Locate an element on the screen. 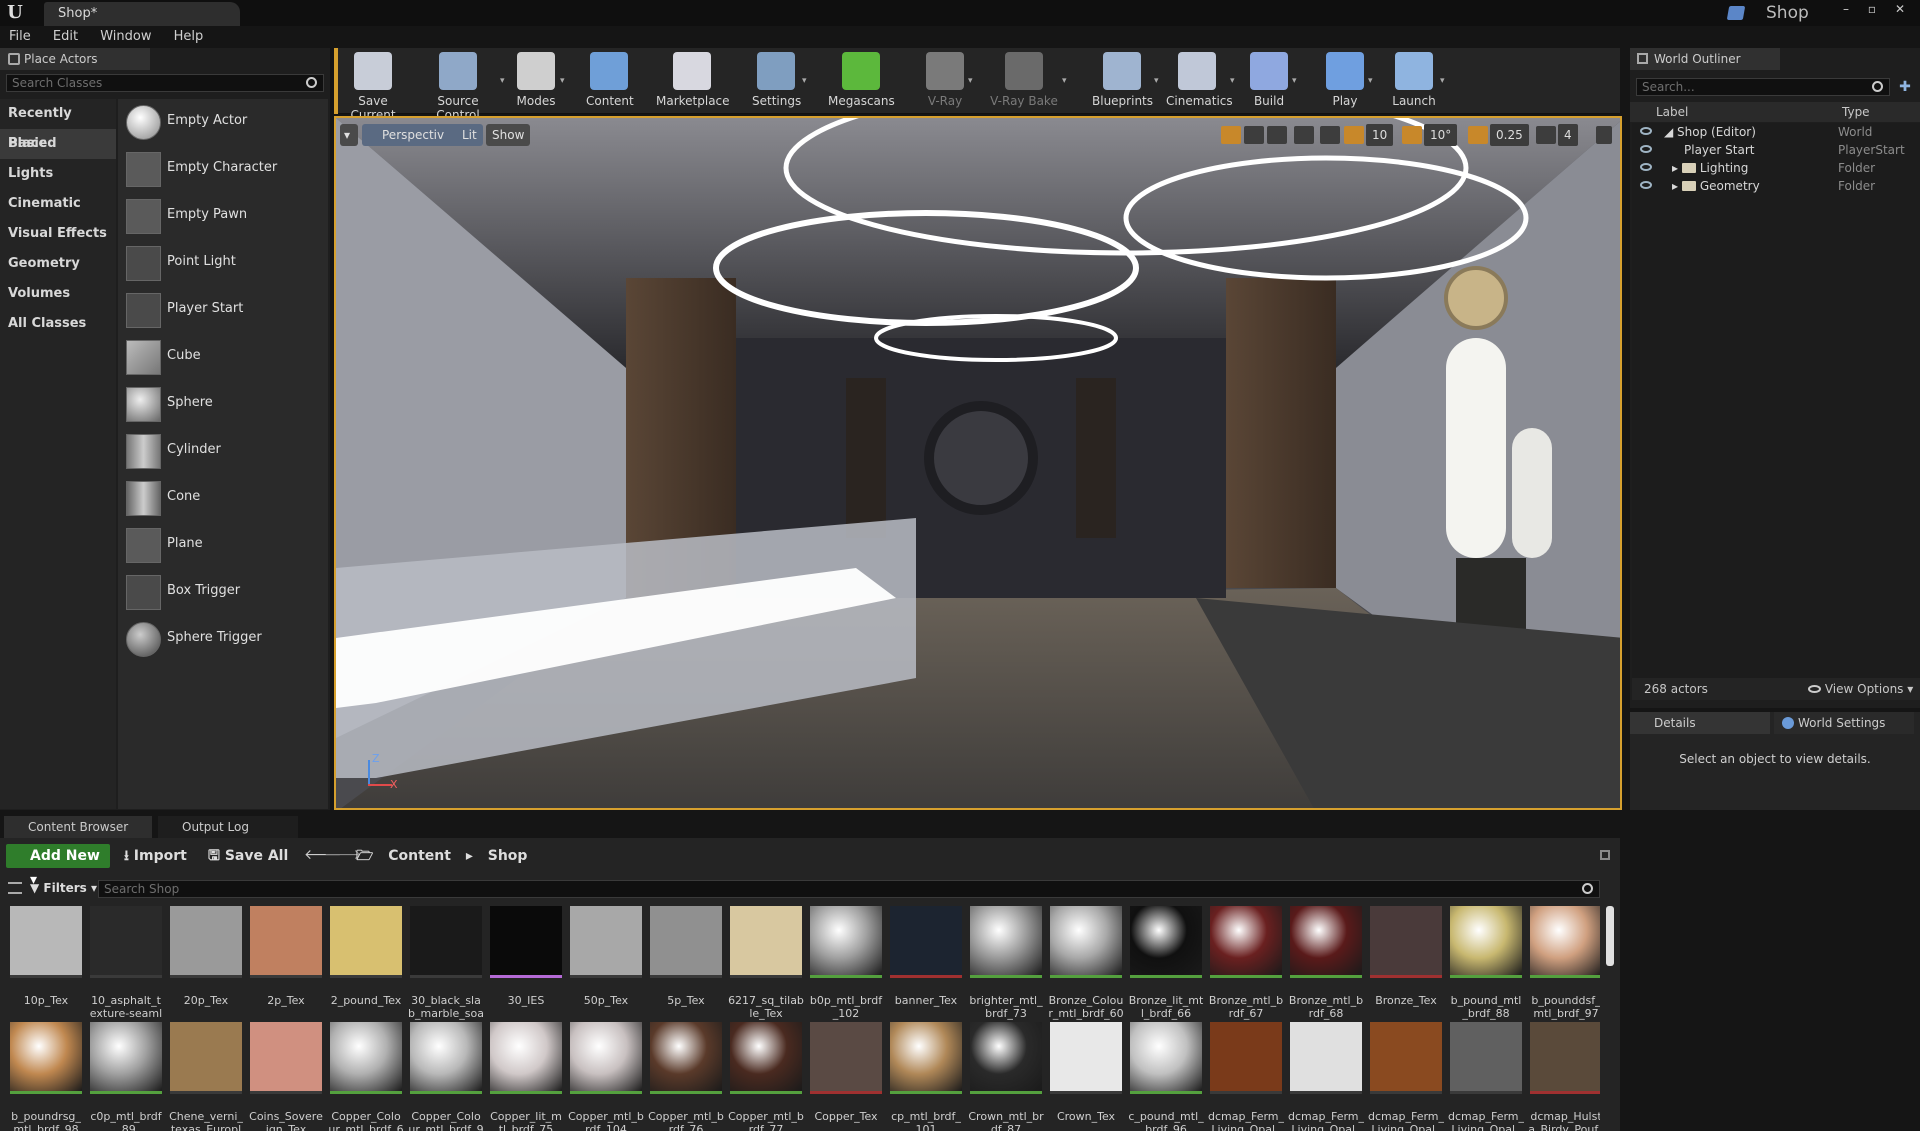 The width and height of the screenshot is (1920, 1131). asset-tile: Bronze_lit_mtl_brdf_66 is located at coordinates (1166, 970).